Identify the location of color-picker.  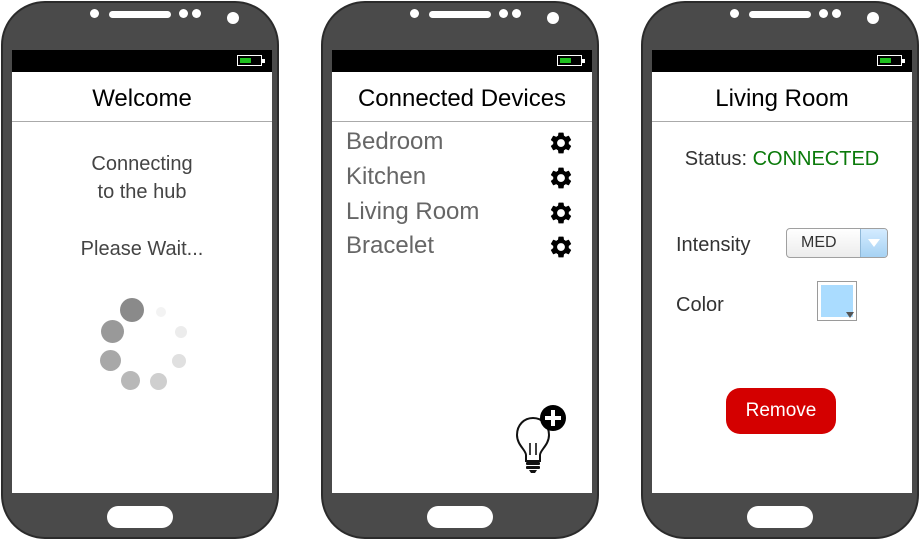
(837, 301).